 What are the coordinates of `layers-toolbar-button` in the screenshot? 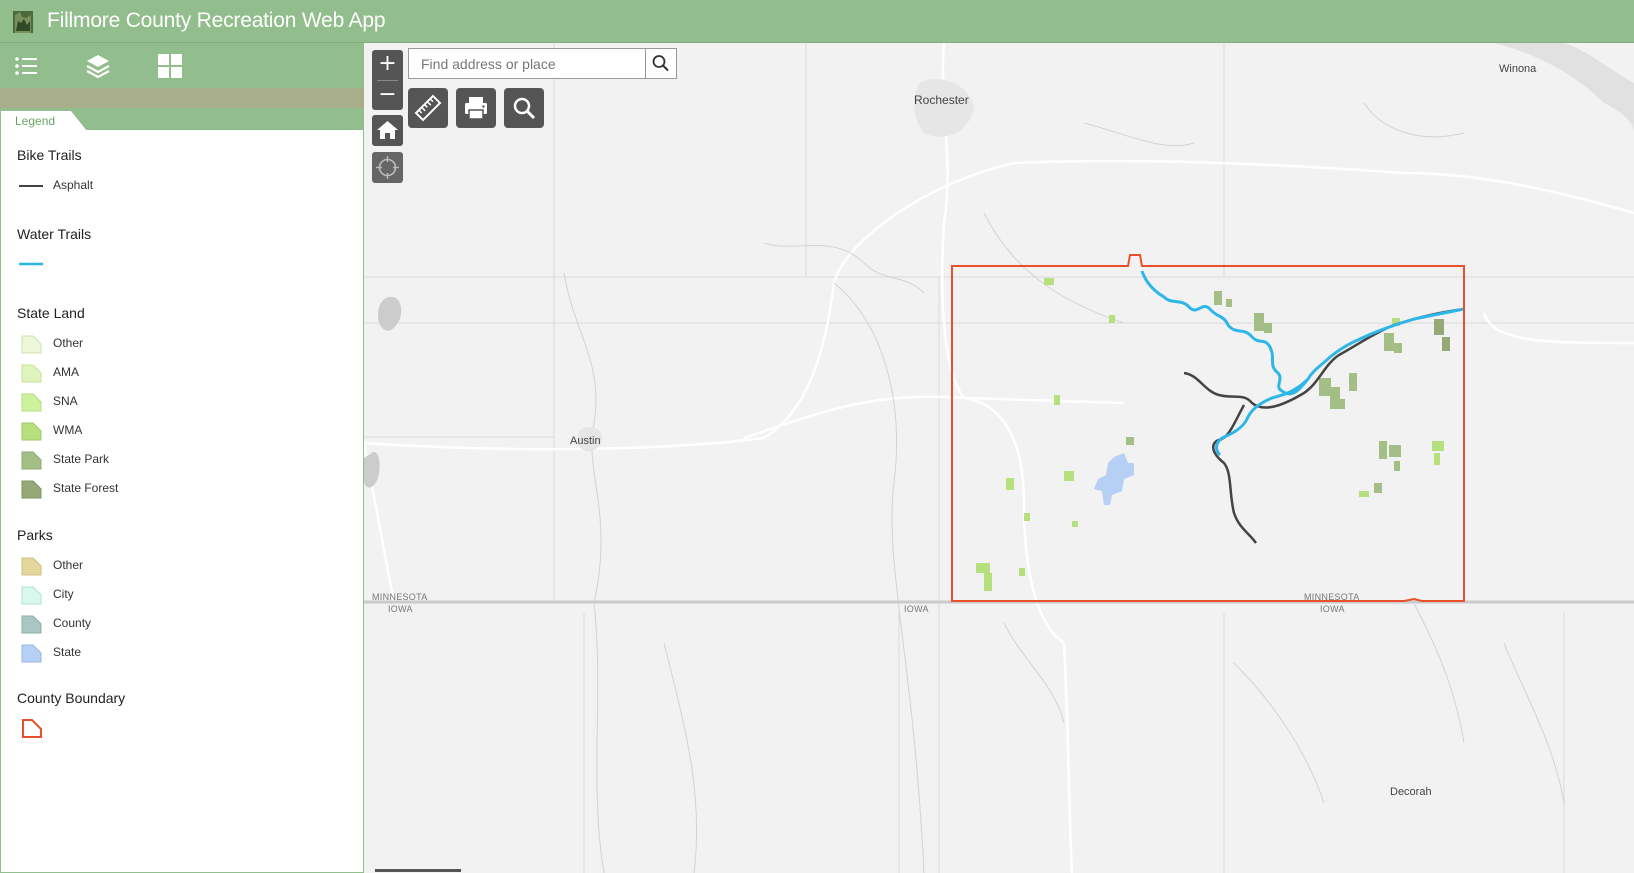 It's located at (98, 66).